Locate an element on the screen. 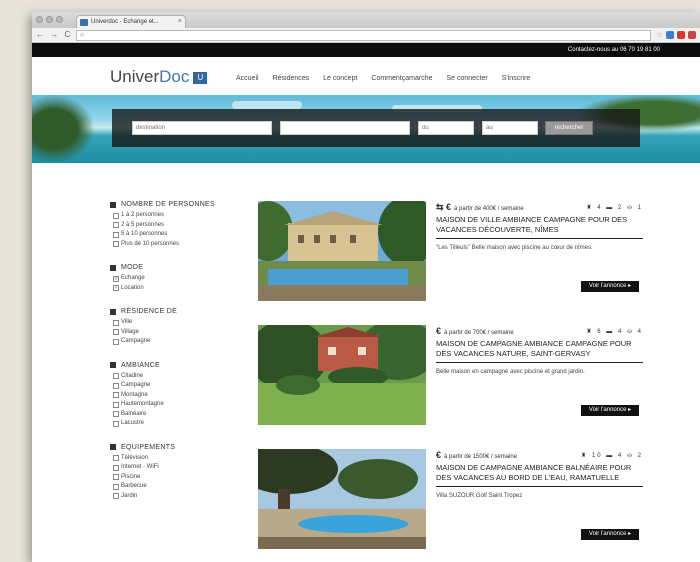 The height and width of the screenshot is (562, 700). menu-item-login: Se connecter is located at coordinates (466, 78).